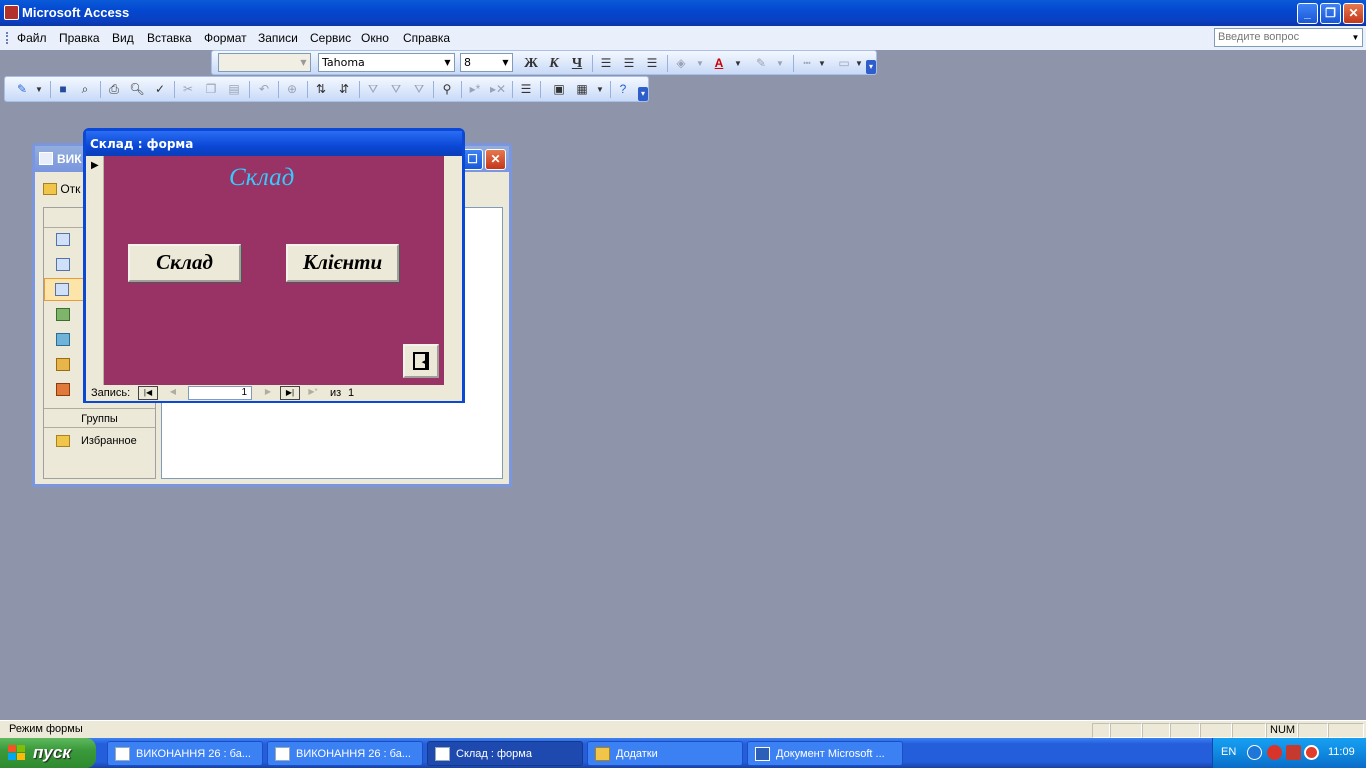 The height and width of the screenshot is (768, 1366). I want to click on filter-by-selection-icon: ⛛, so click(373, 89).